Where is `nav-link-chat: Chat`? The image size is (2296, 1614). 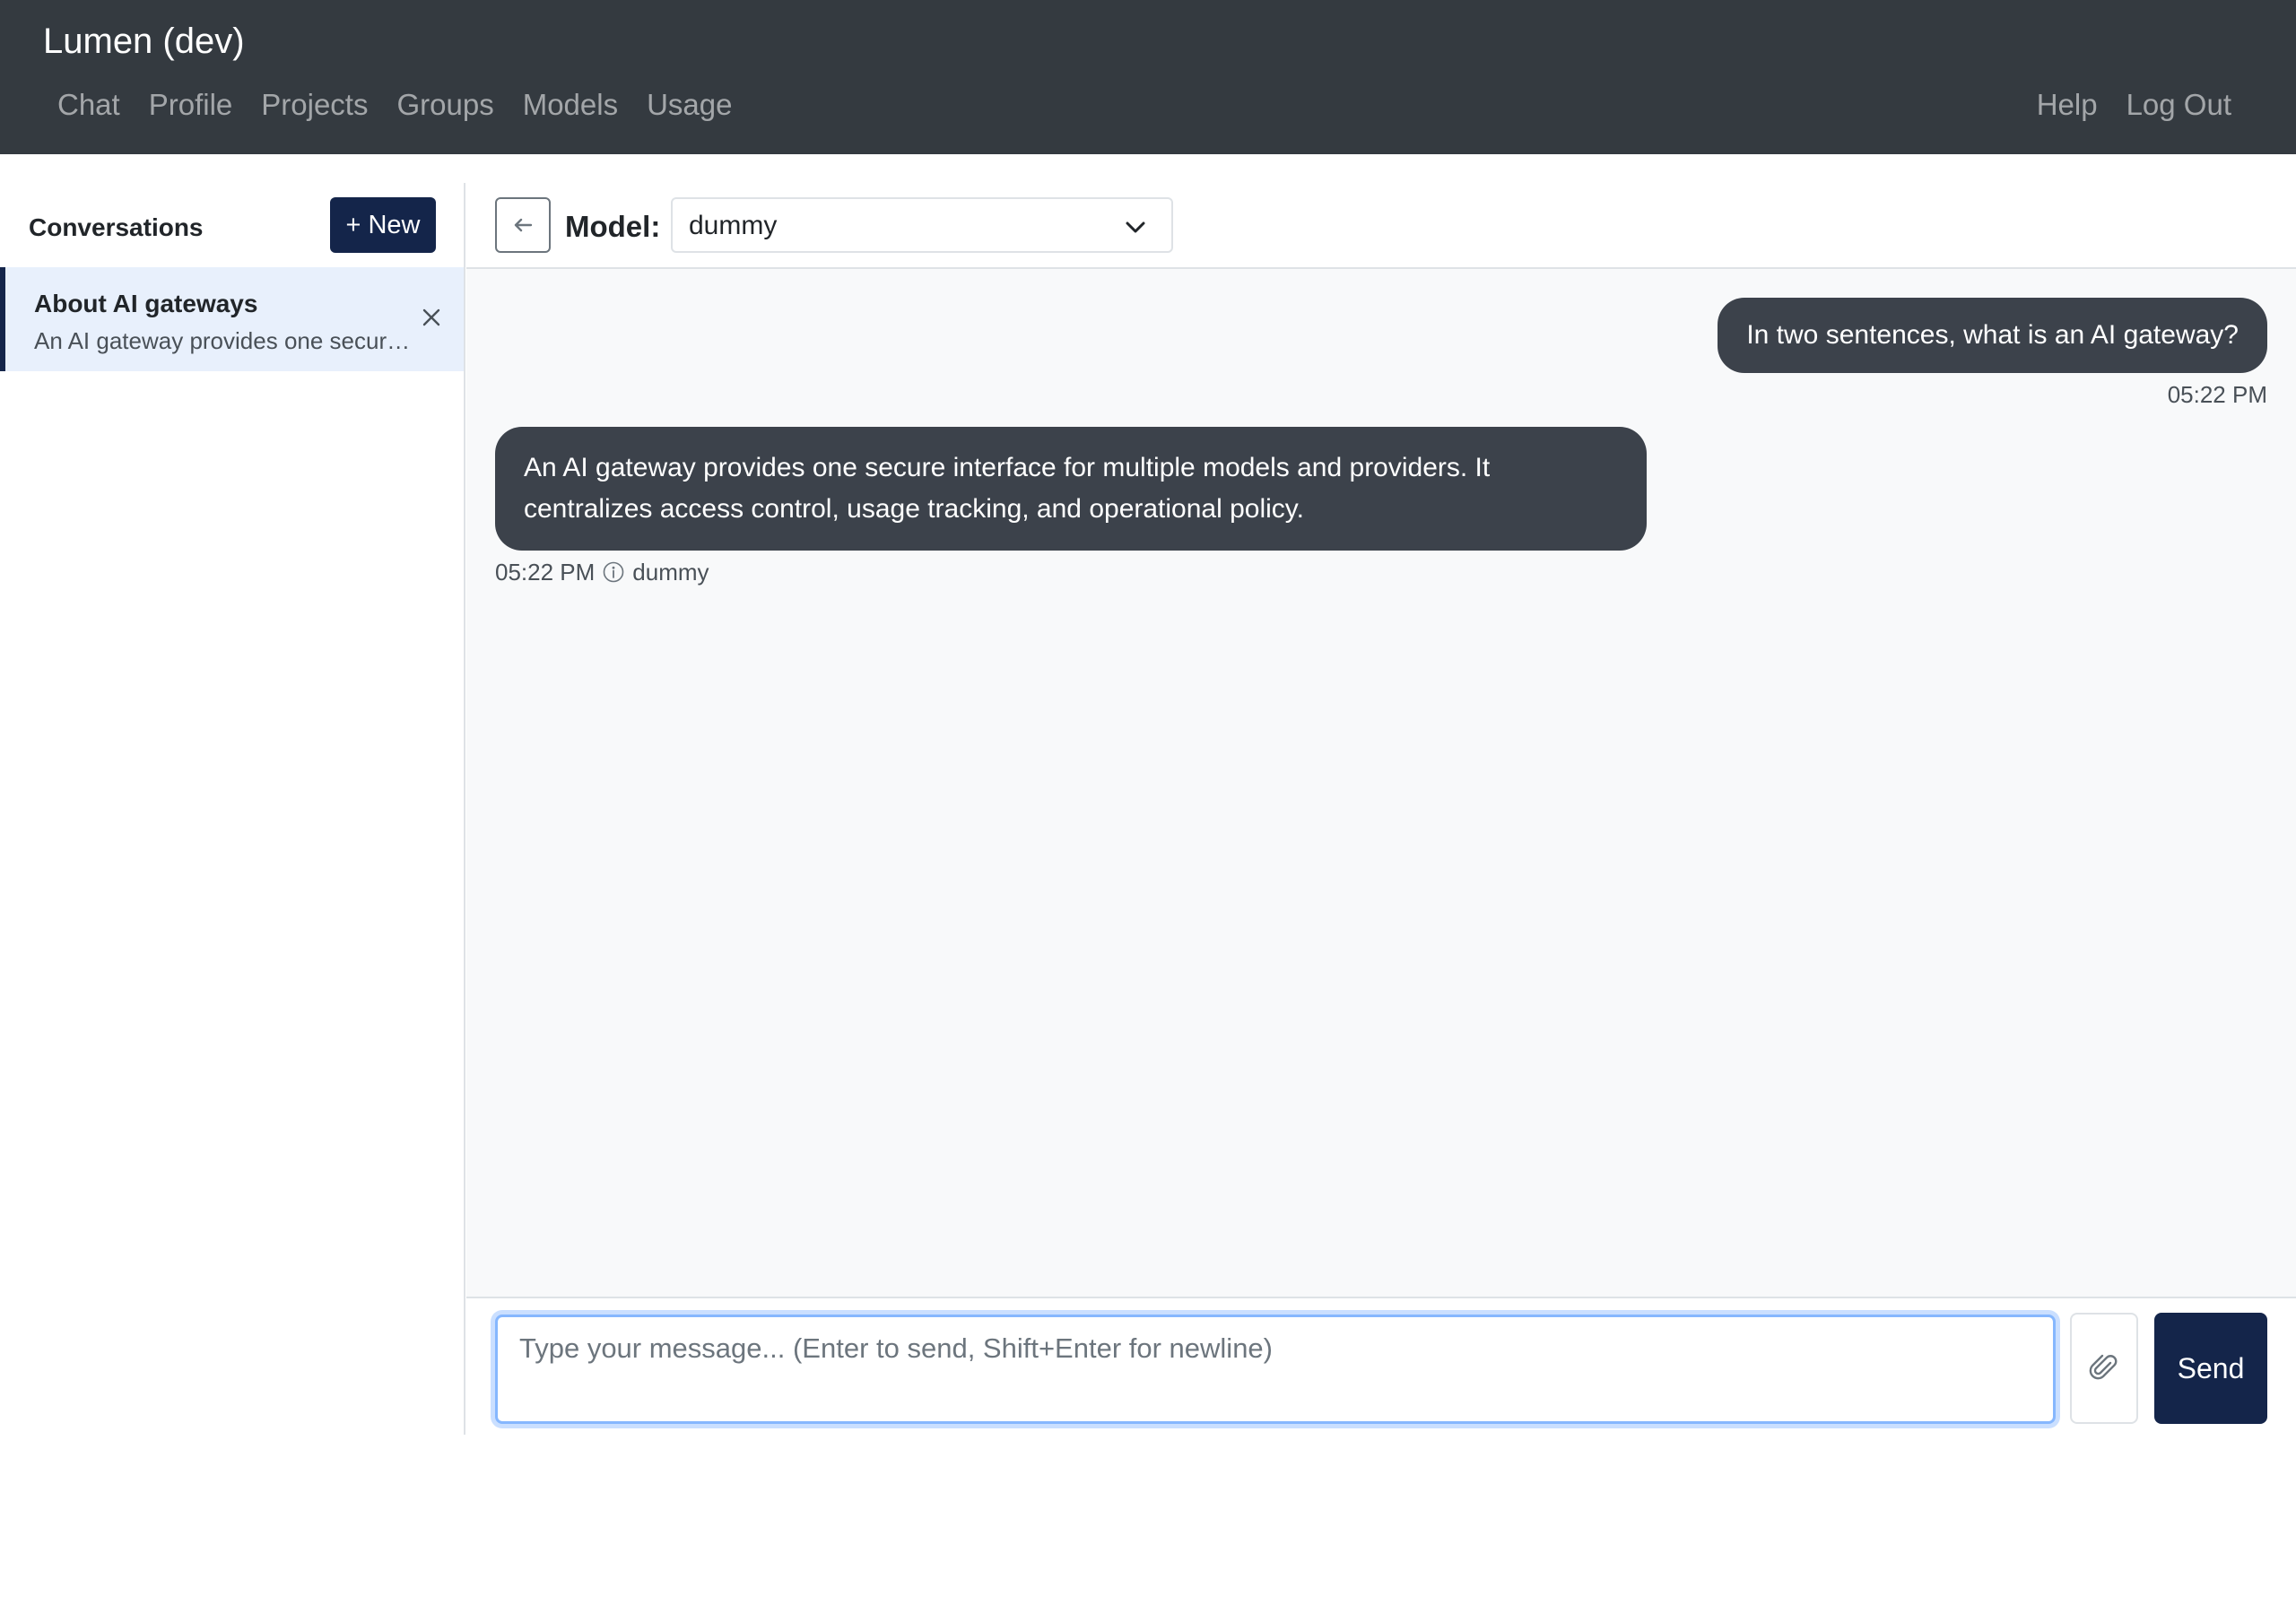 nav-link-chat: Chat is located at coordinates (89, 105).